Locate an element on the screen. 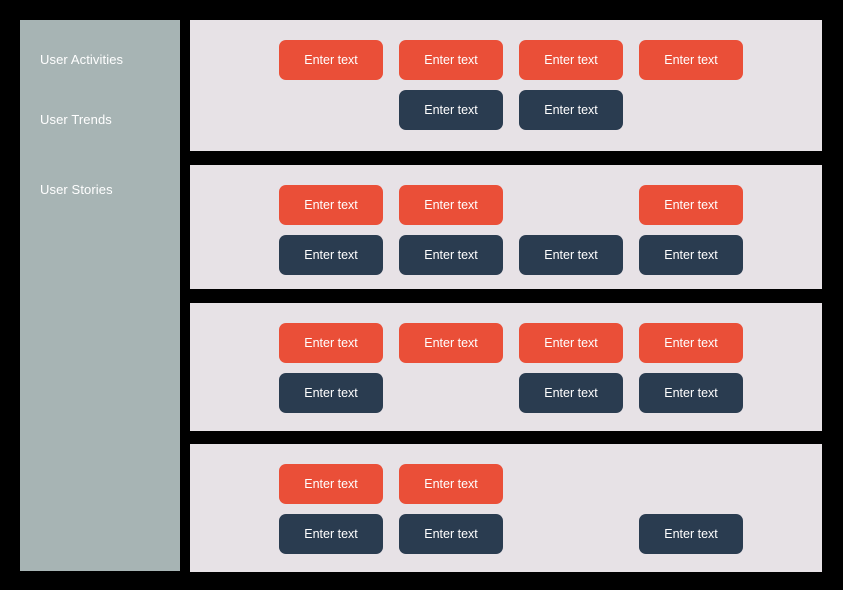 The image size is (843, 590). sidebar-item-label: User Stories is located at coordinates (76, 189).